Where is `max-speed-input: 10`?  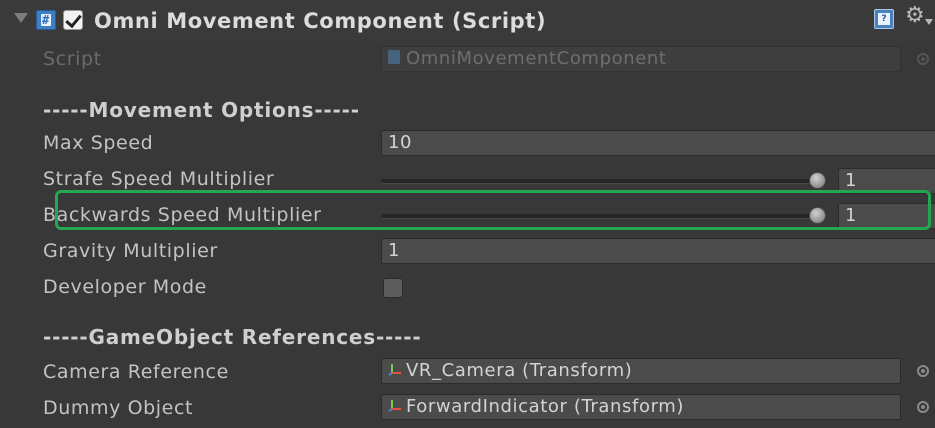
max-speed-input: 10 is located at coordinates (658, 143).